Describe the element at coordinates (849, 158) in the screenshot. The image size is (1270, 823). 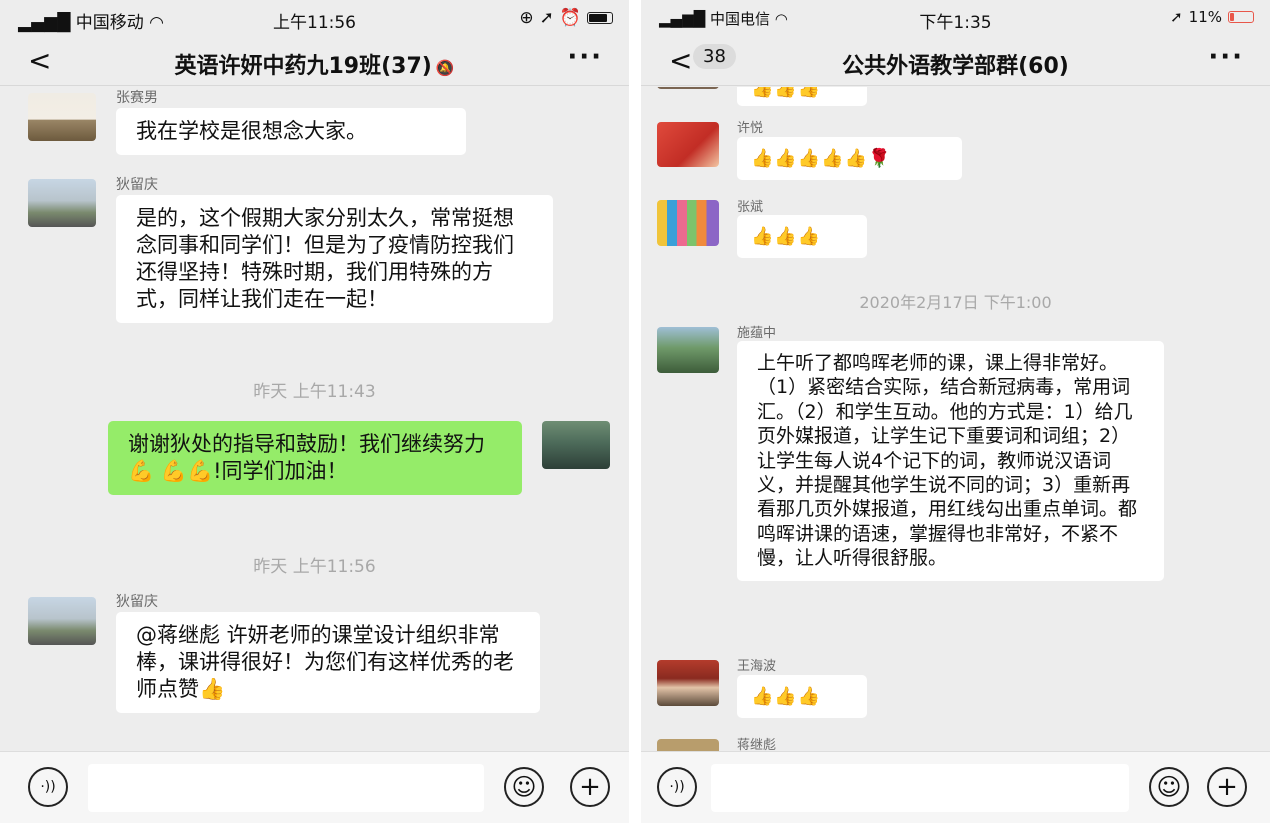
I see `message-bubble: 👍👍👍👍👍🌹` at that location.